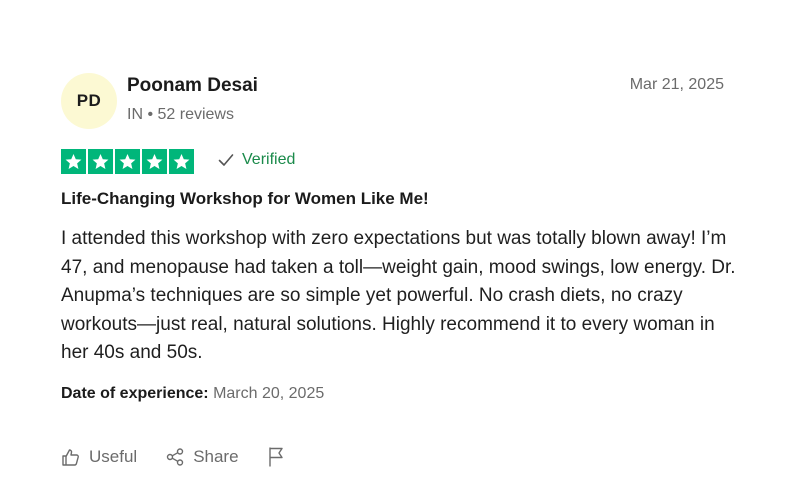 Image resolution: width=800 pixels, height=500 pixels. I want to click on verified-badge: Verified, so click(256, 160).